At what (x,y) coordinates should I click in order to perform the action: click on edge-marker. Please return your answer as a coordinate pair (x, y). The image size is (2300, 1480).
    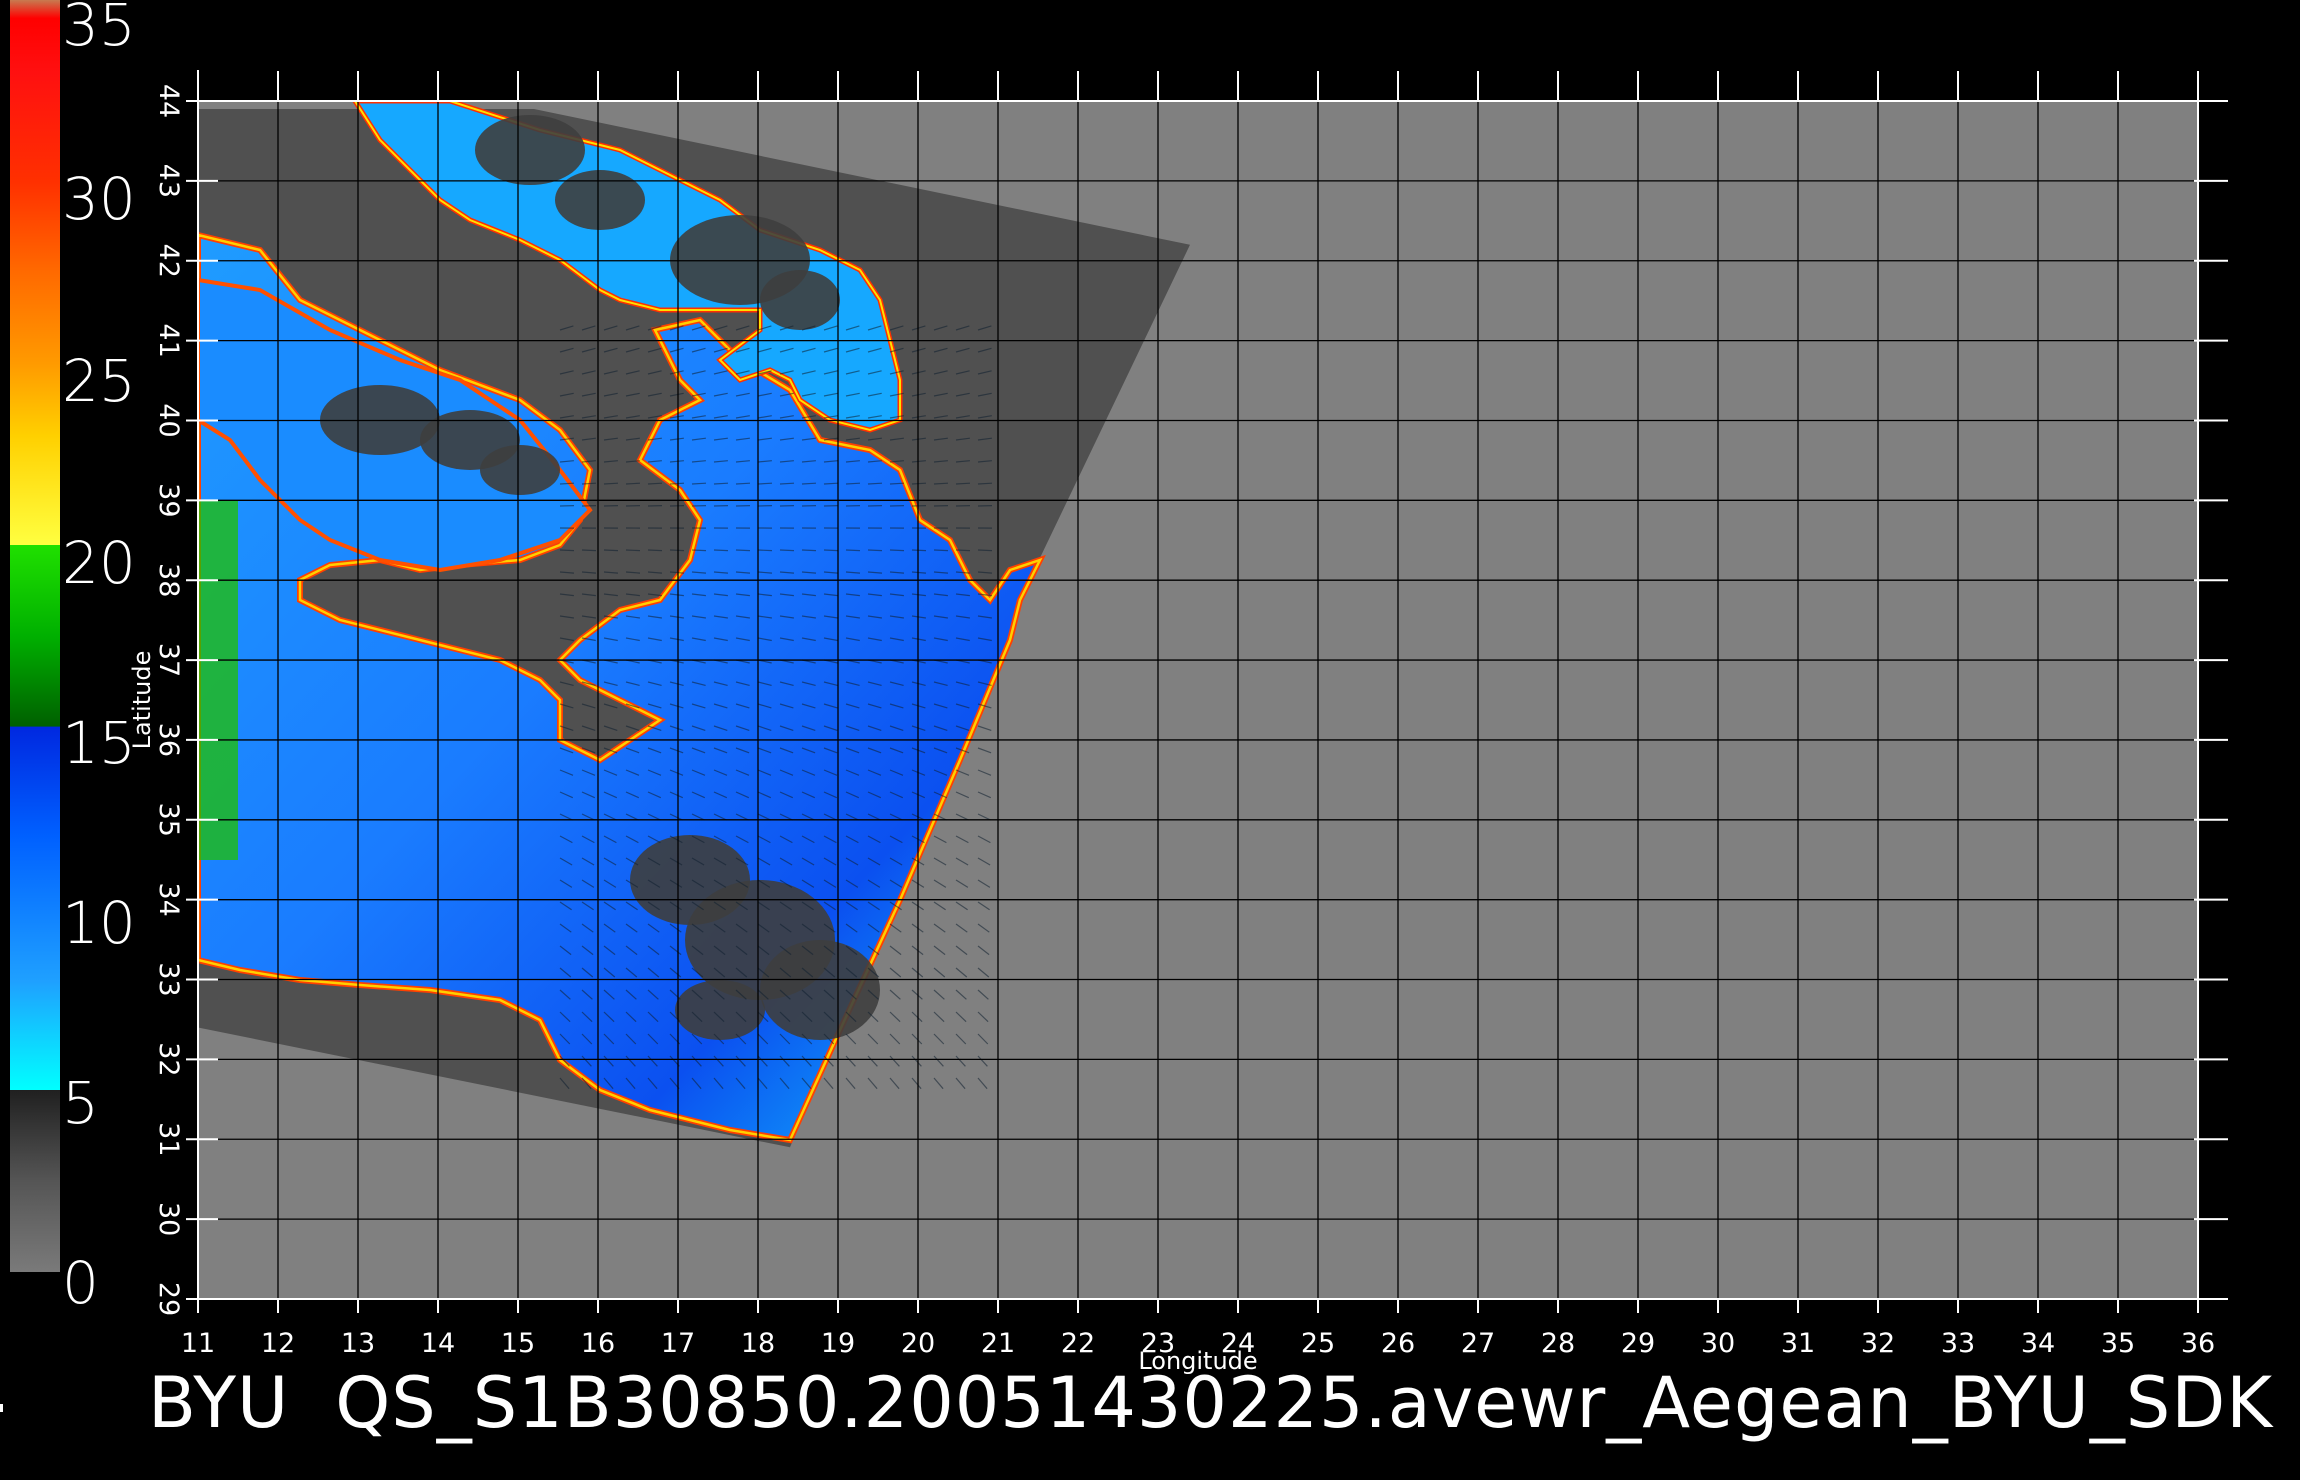
    Looking at the image, I should click on (1, 1408).